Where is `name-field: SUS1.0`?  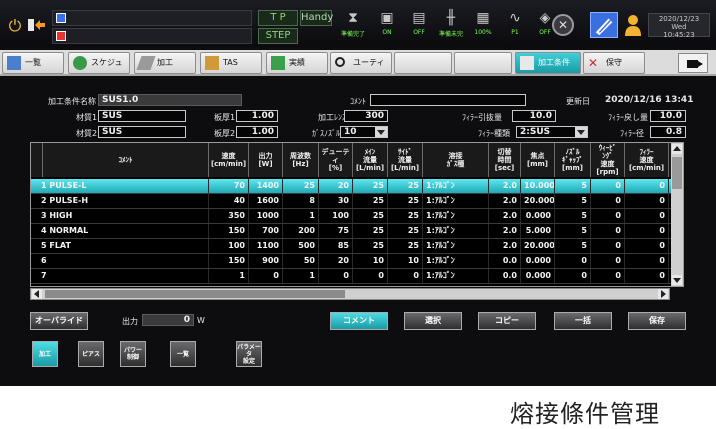
name-field: SUS1.0 is located at coordinates (170, 100).